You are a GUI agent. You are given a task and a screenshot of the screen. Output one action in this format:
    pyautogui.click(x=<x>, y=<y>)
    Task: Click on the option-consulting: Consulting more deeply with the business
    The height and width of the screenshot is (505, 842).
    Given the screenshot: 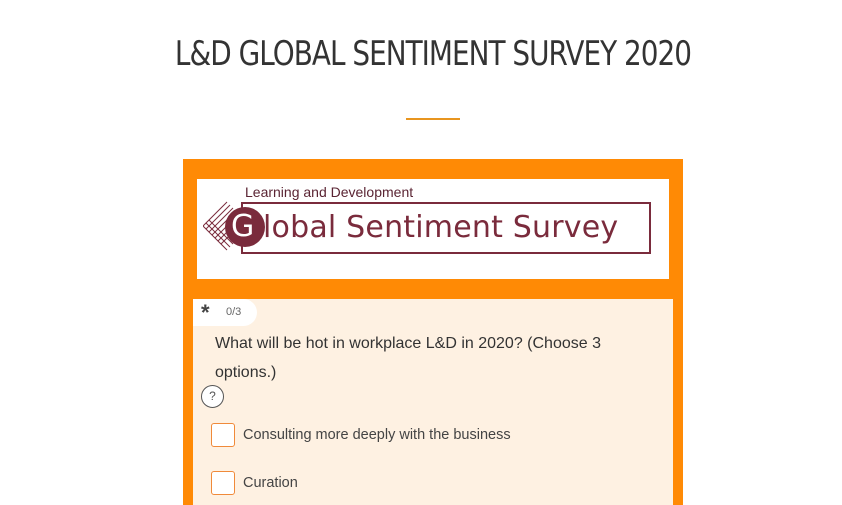 What is the action you would take?
    pyautogui.click(x=431, y=435)
    